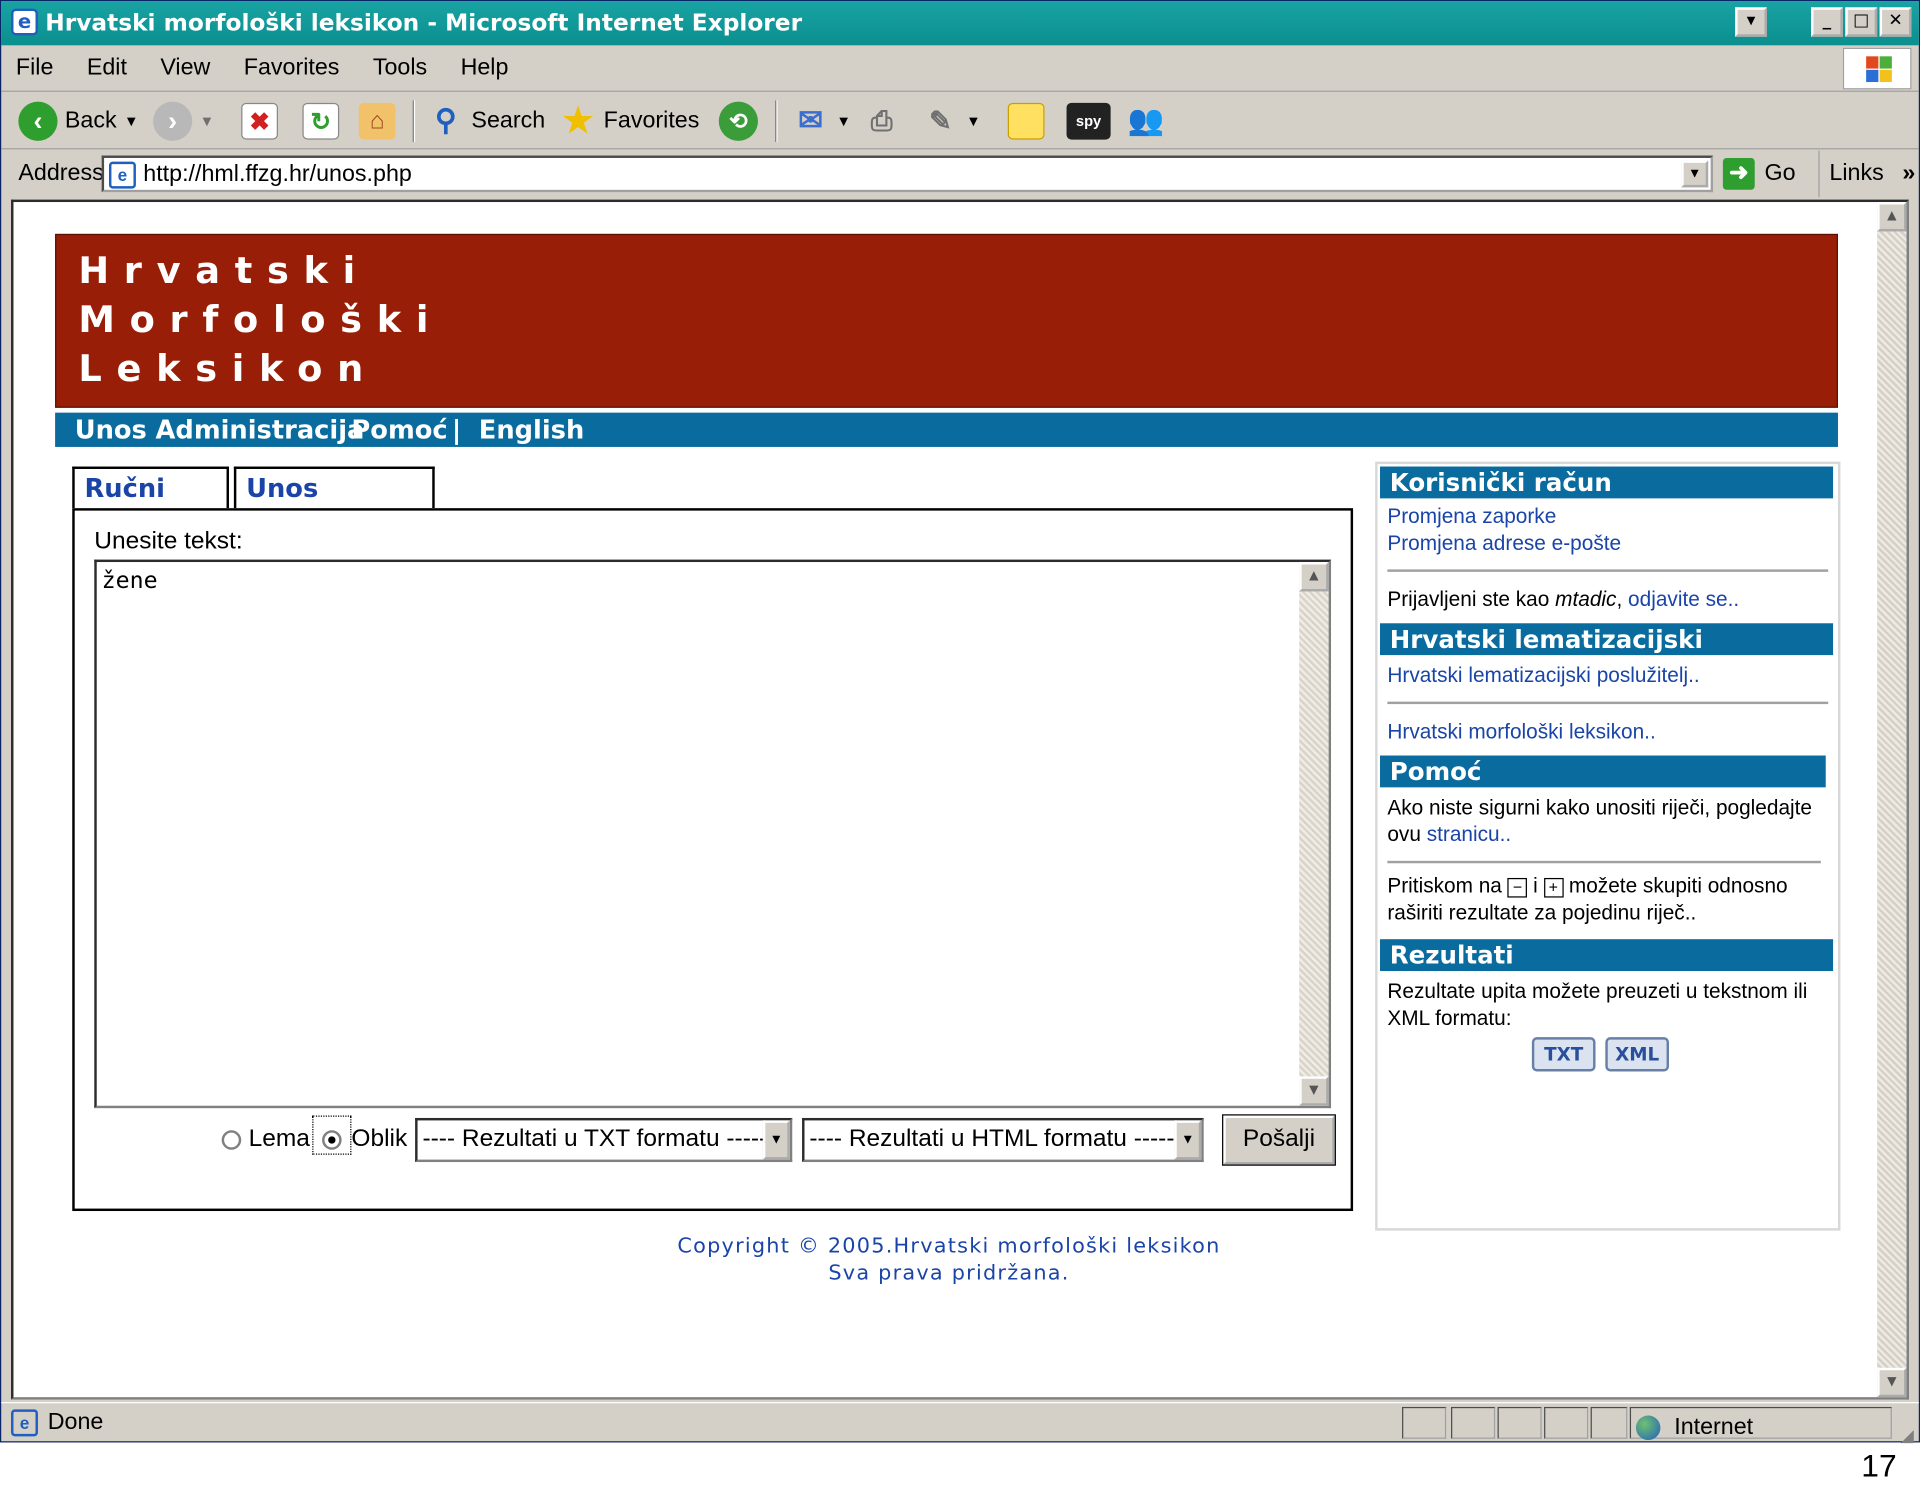 Image resolution: width=1920 pixels, height=1494 pixels. I want to click on search-icon: ⚲, so click(445, 121).